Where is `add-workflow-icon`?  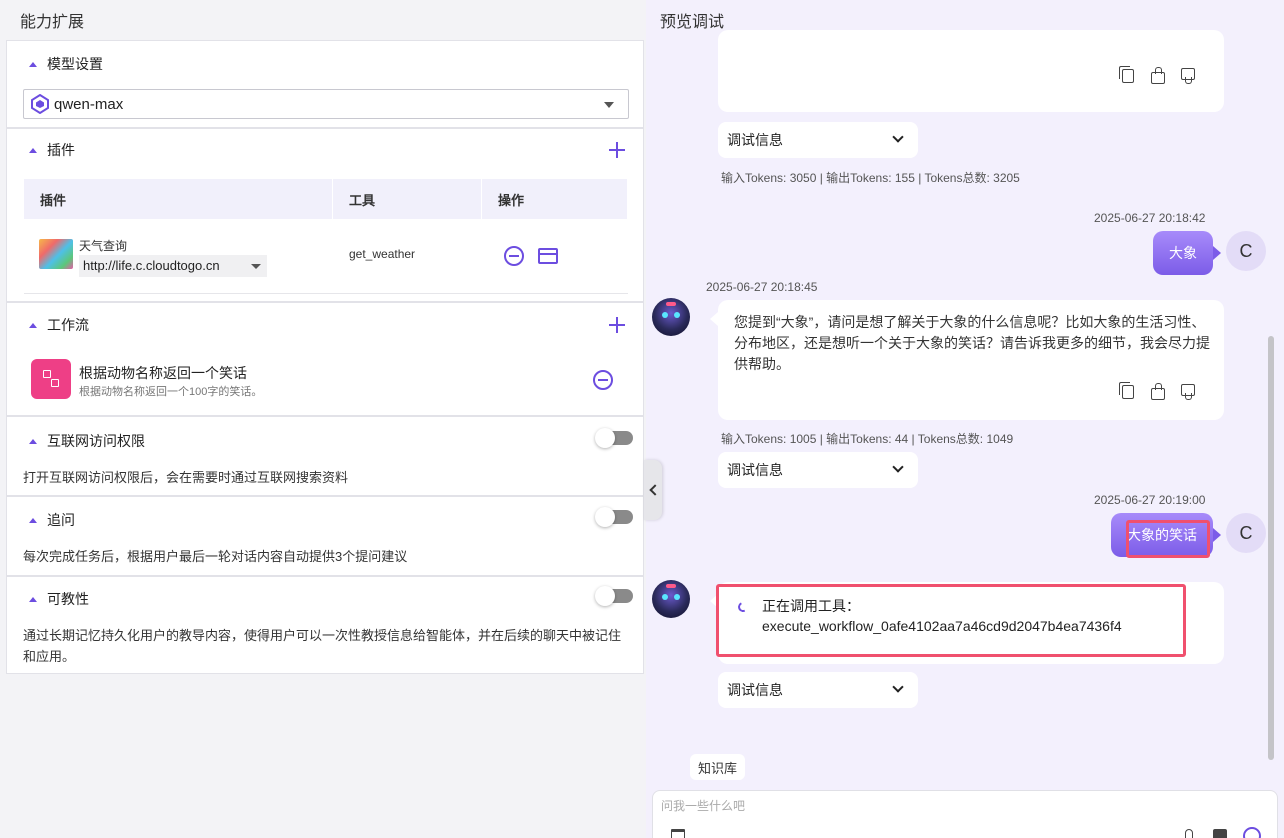
add-workflow-icon is located at coordinates (617, 325).